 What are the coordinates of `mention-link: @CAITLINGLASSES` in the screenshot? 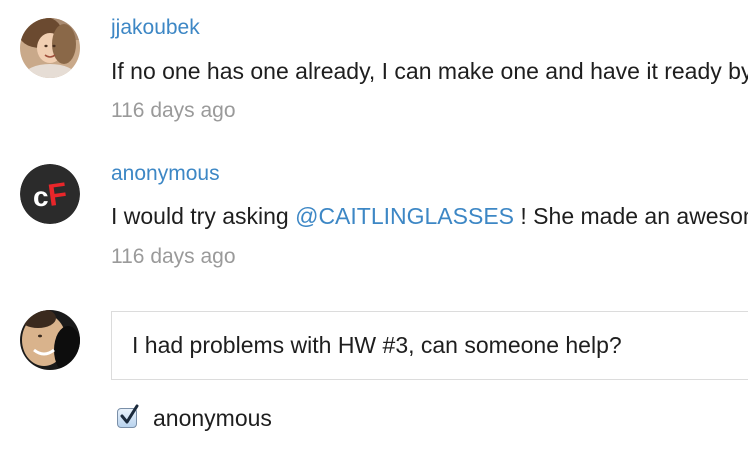 It's located at (404, 216).